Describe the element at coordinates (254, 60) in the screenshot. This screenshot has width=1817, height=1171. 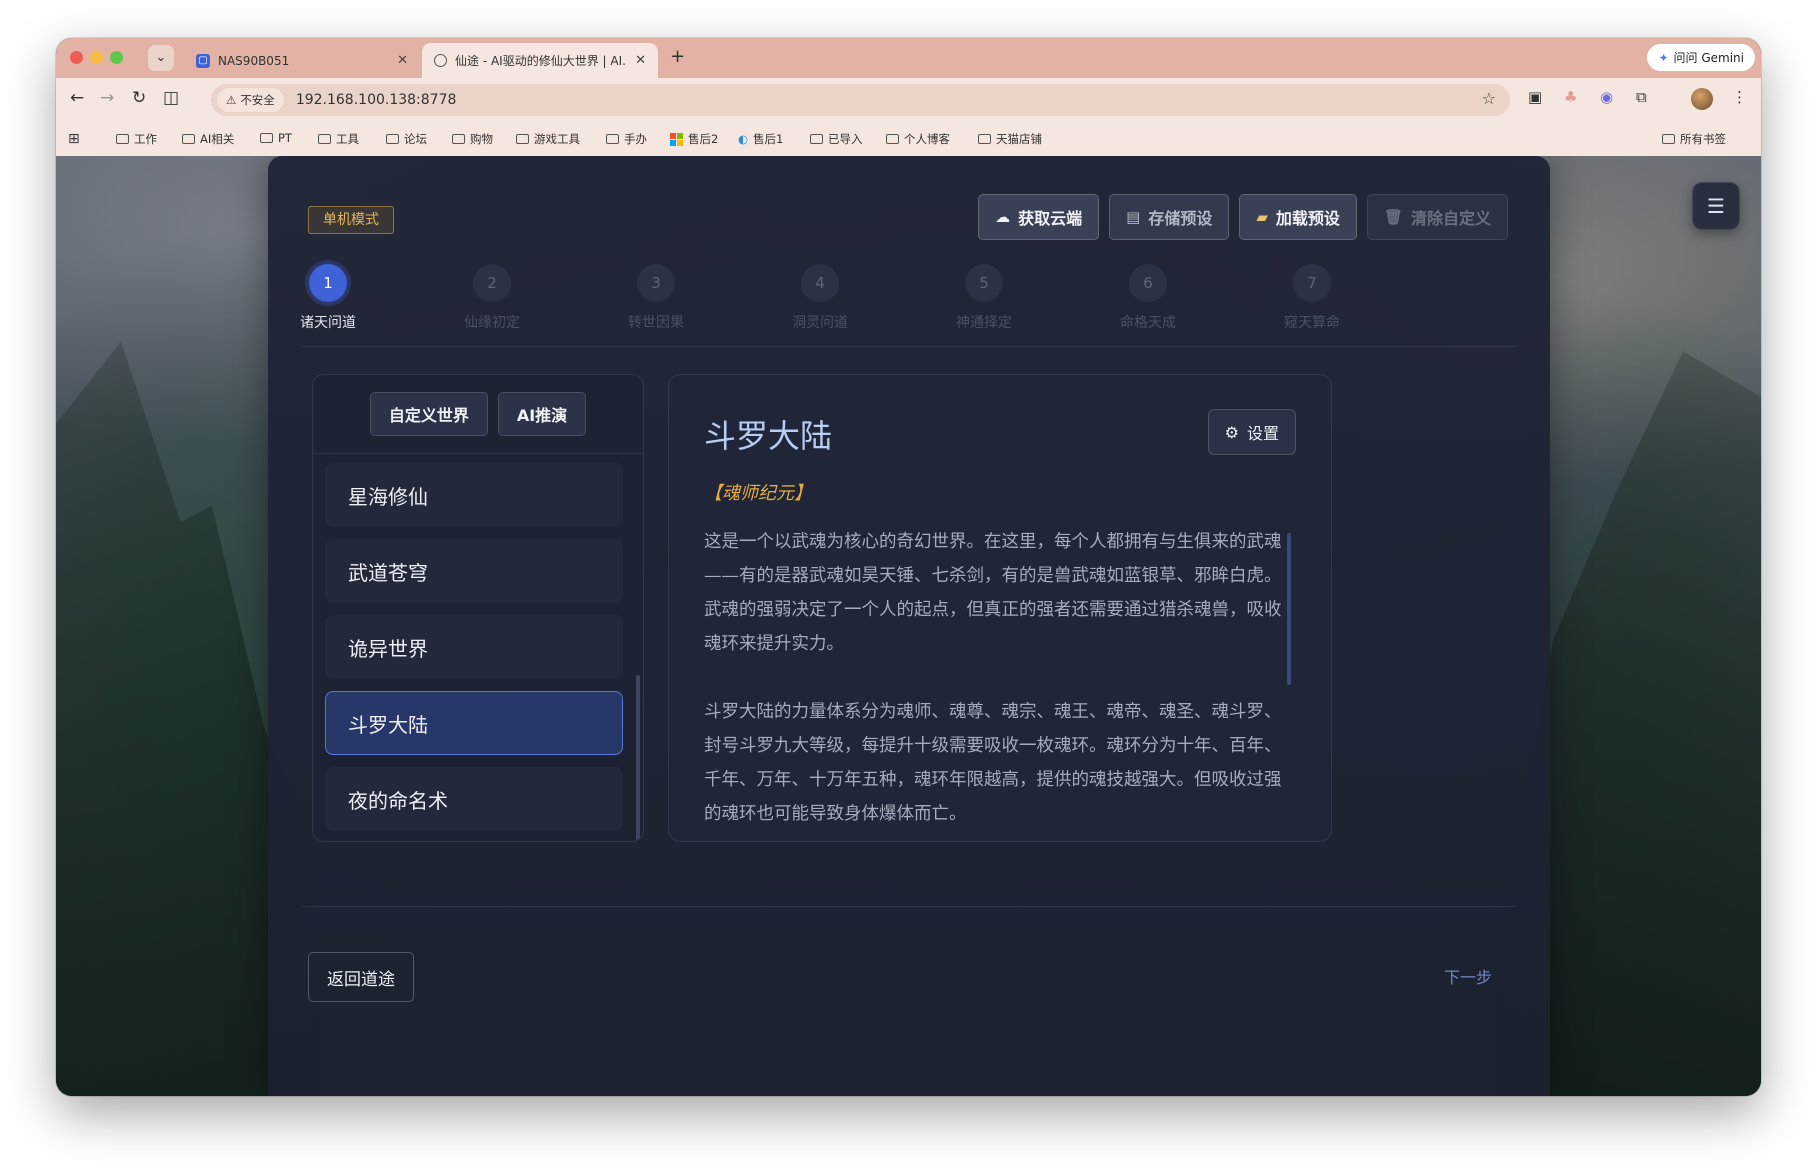
I see `tab-title: NAS90B051` at that location.